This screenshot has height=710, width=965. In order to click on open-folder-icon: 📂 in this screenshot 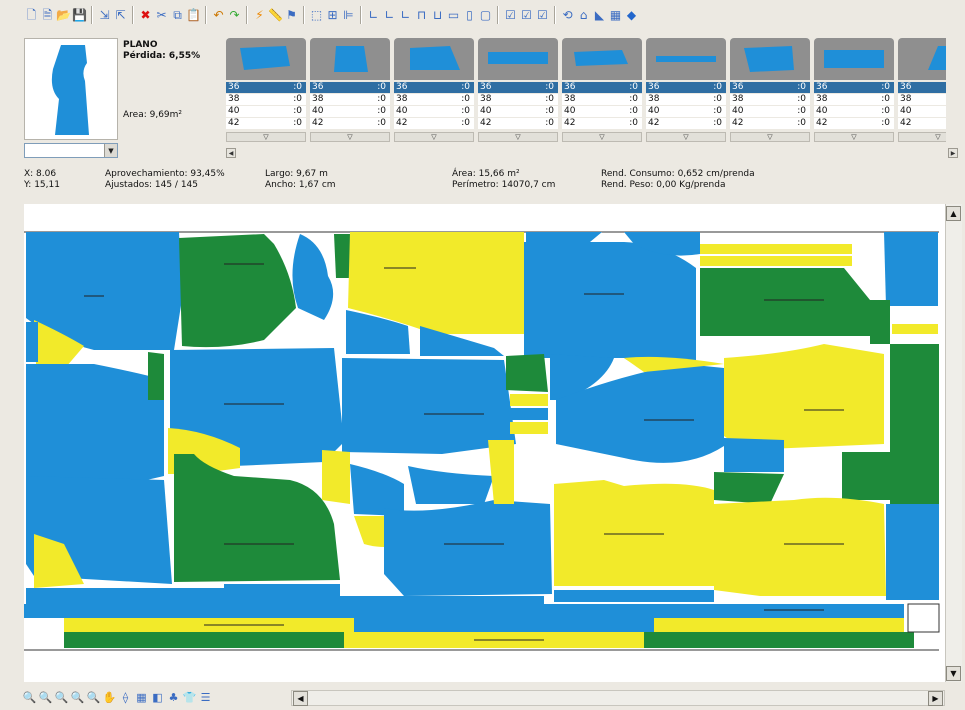, I will do `click(63, 15)`.